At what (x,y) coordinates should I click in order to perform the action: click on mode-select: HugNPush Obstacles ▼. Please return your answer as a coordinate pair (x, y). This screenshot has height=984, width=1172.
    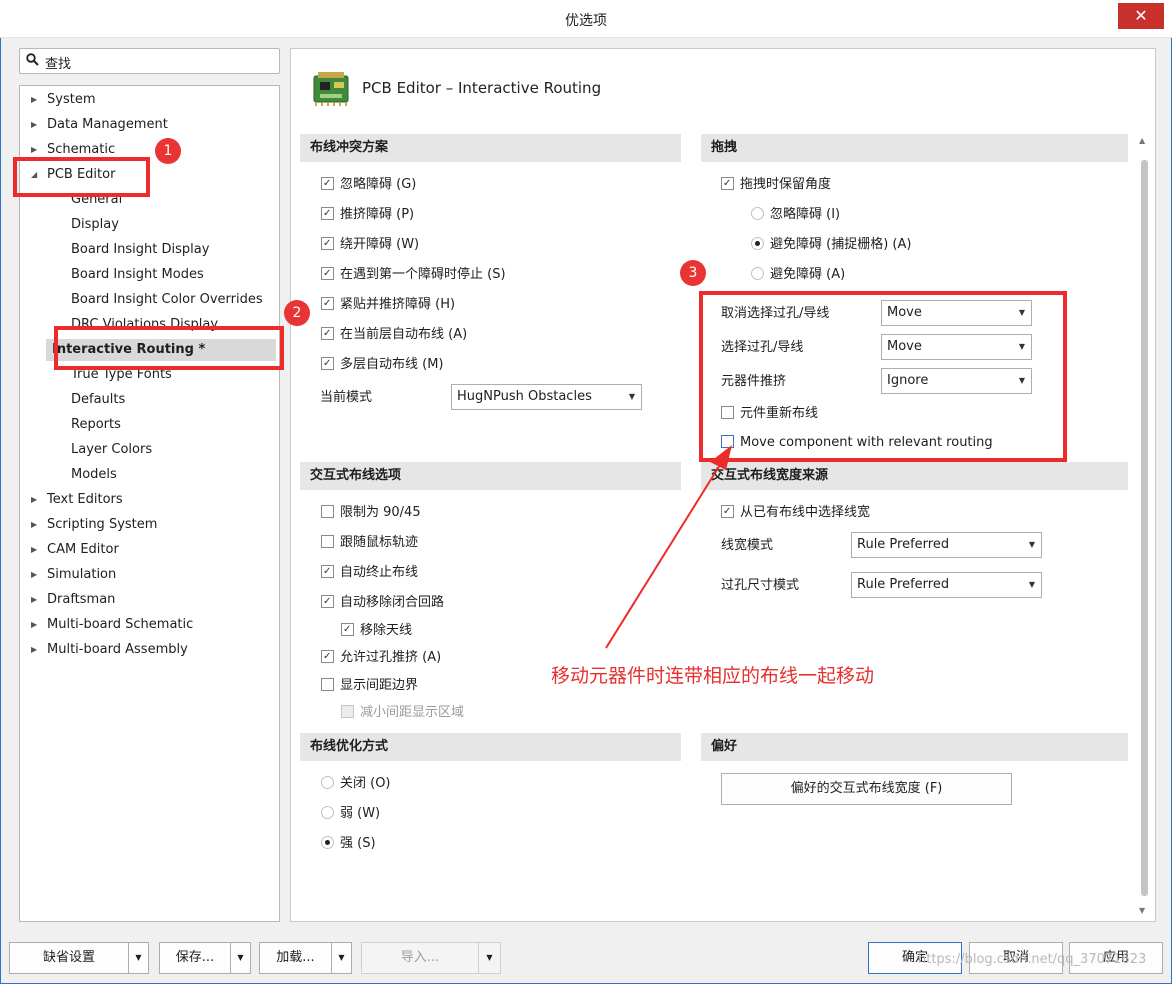
    Looking at the image, I should click on (546, 397).